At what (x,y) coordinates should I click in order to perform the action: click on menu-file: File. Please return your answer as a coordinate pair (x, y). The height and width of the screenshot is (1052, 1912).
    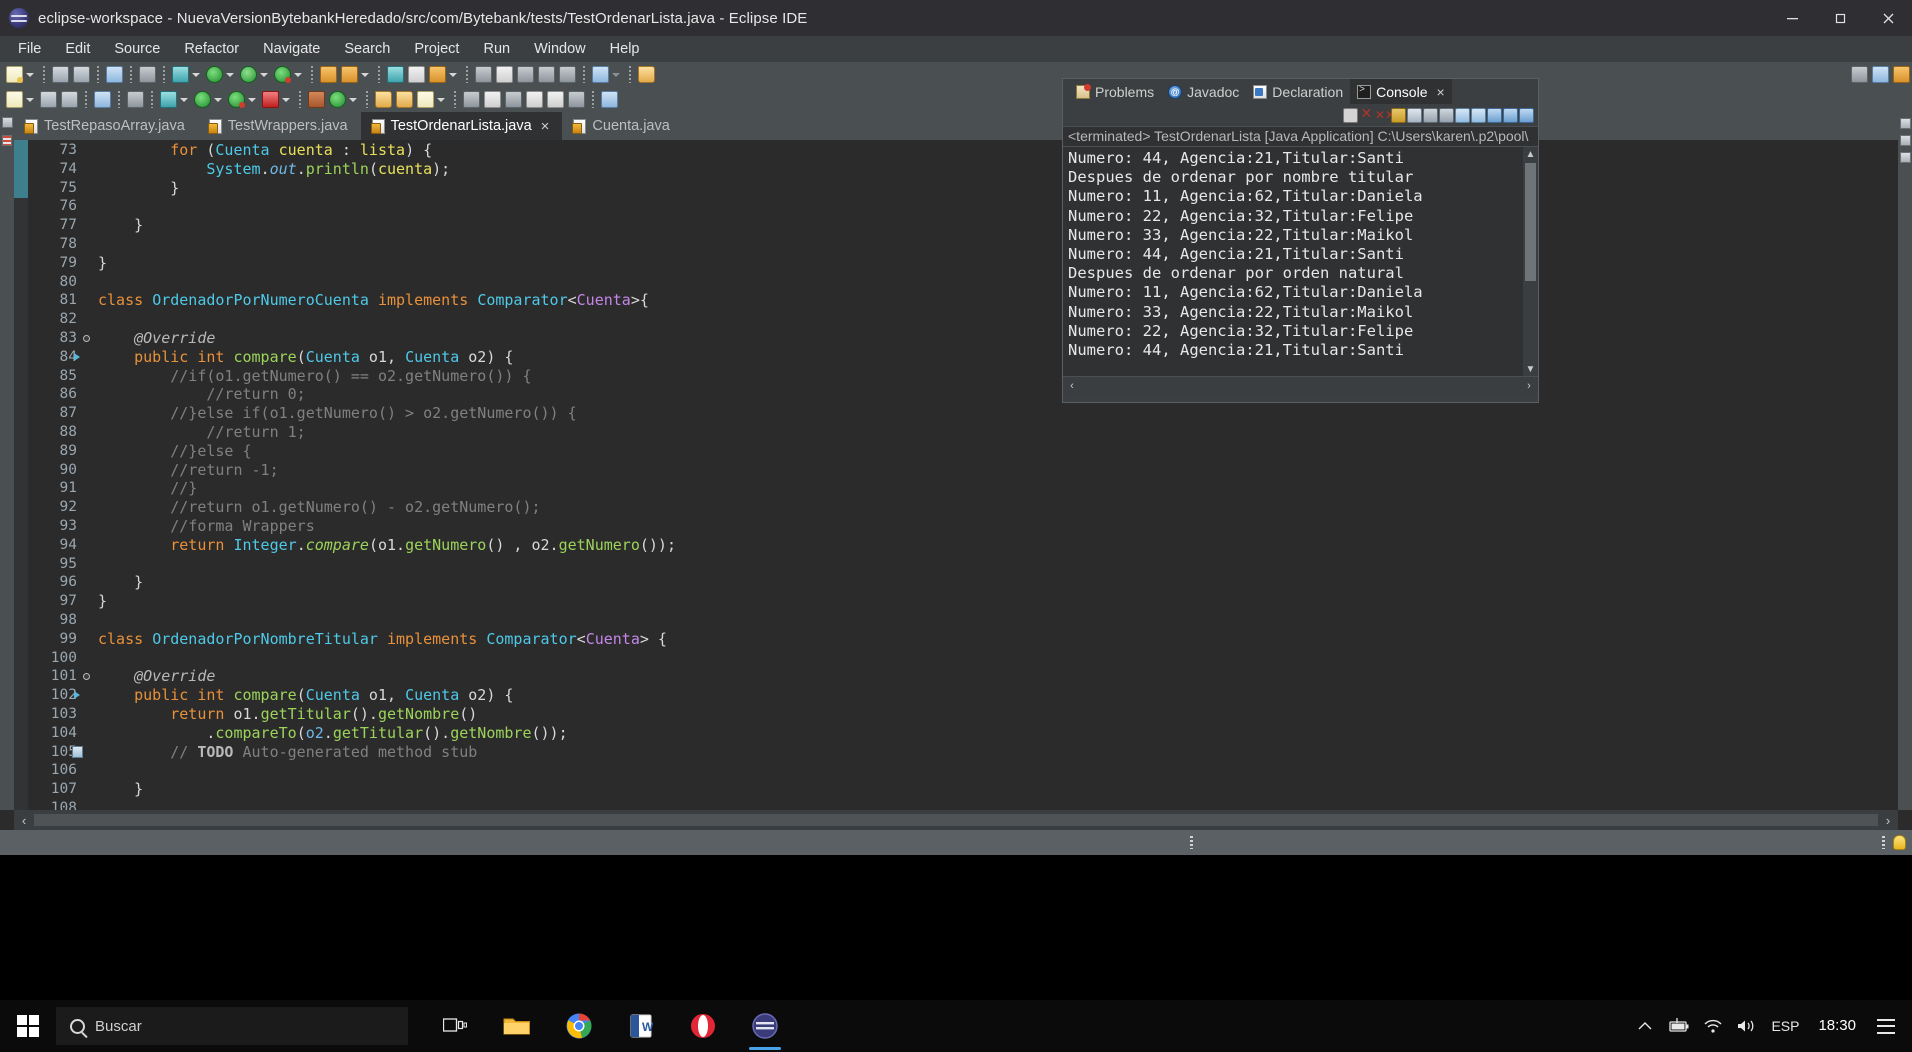
    Looking at the image, I should click on (29, 49).